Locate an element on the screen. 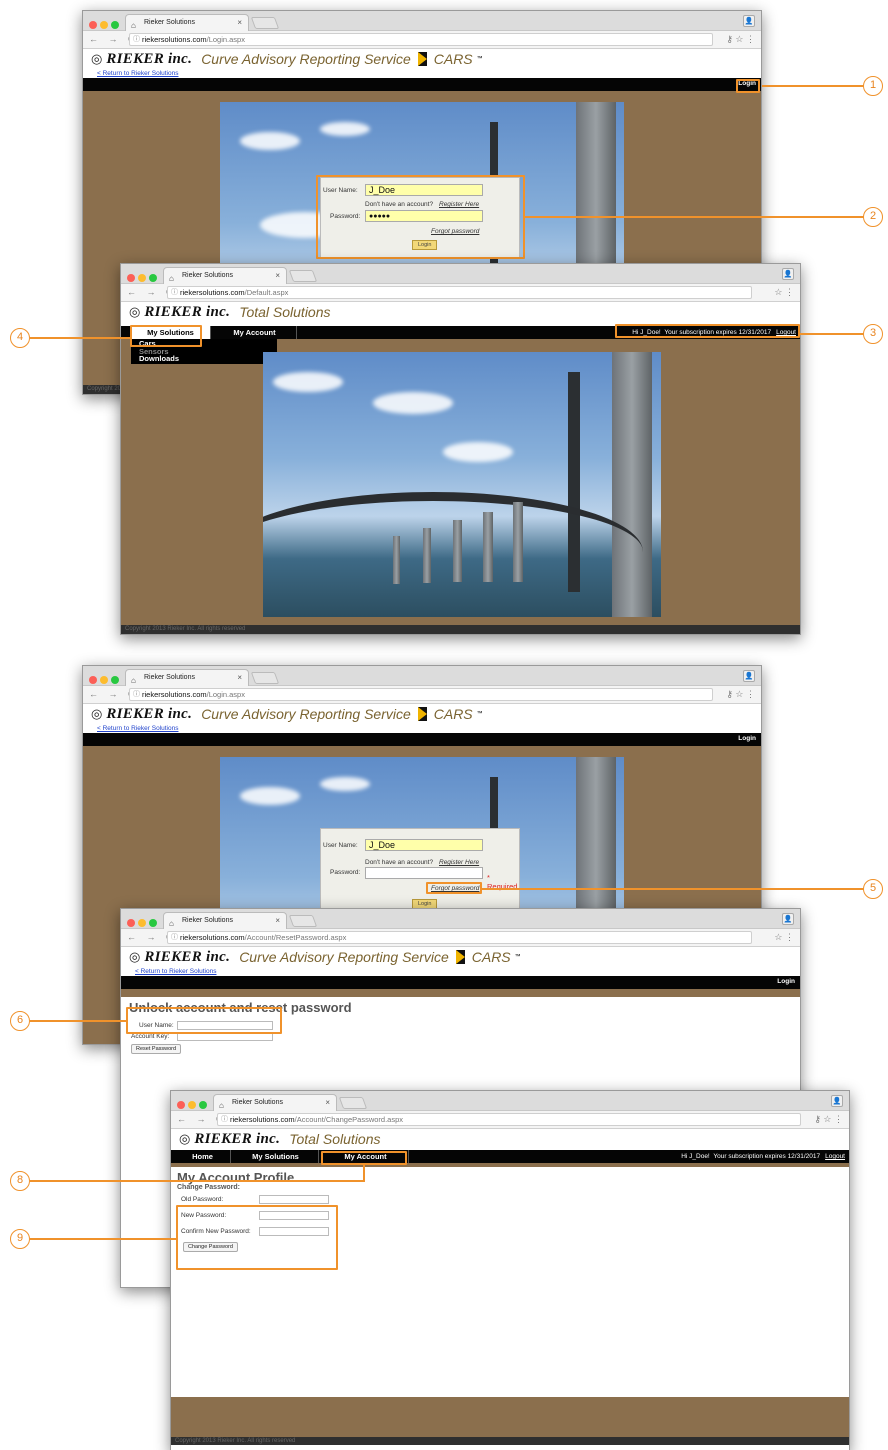  password-input is located at coordinates (424, 873).